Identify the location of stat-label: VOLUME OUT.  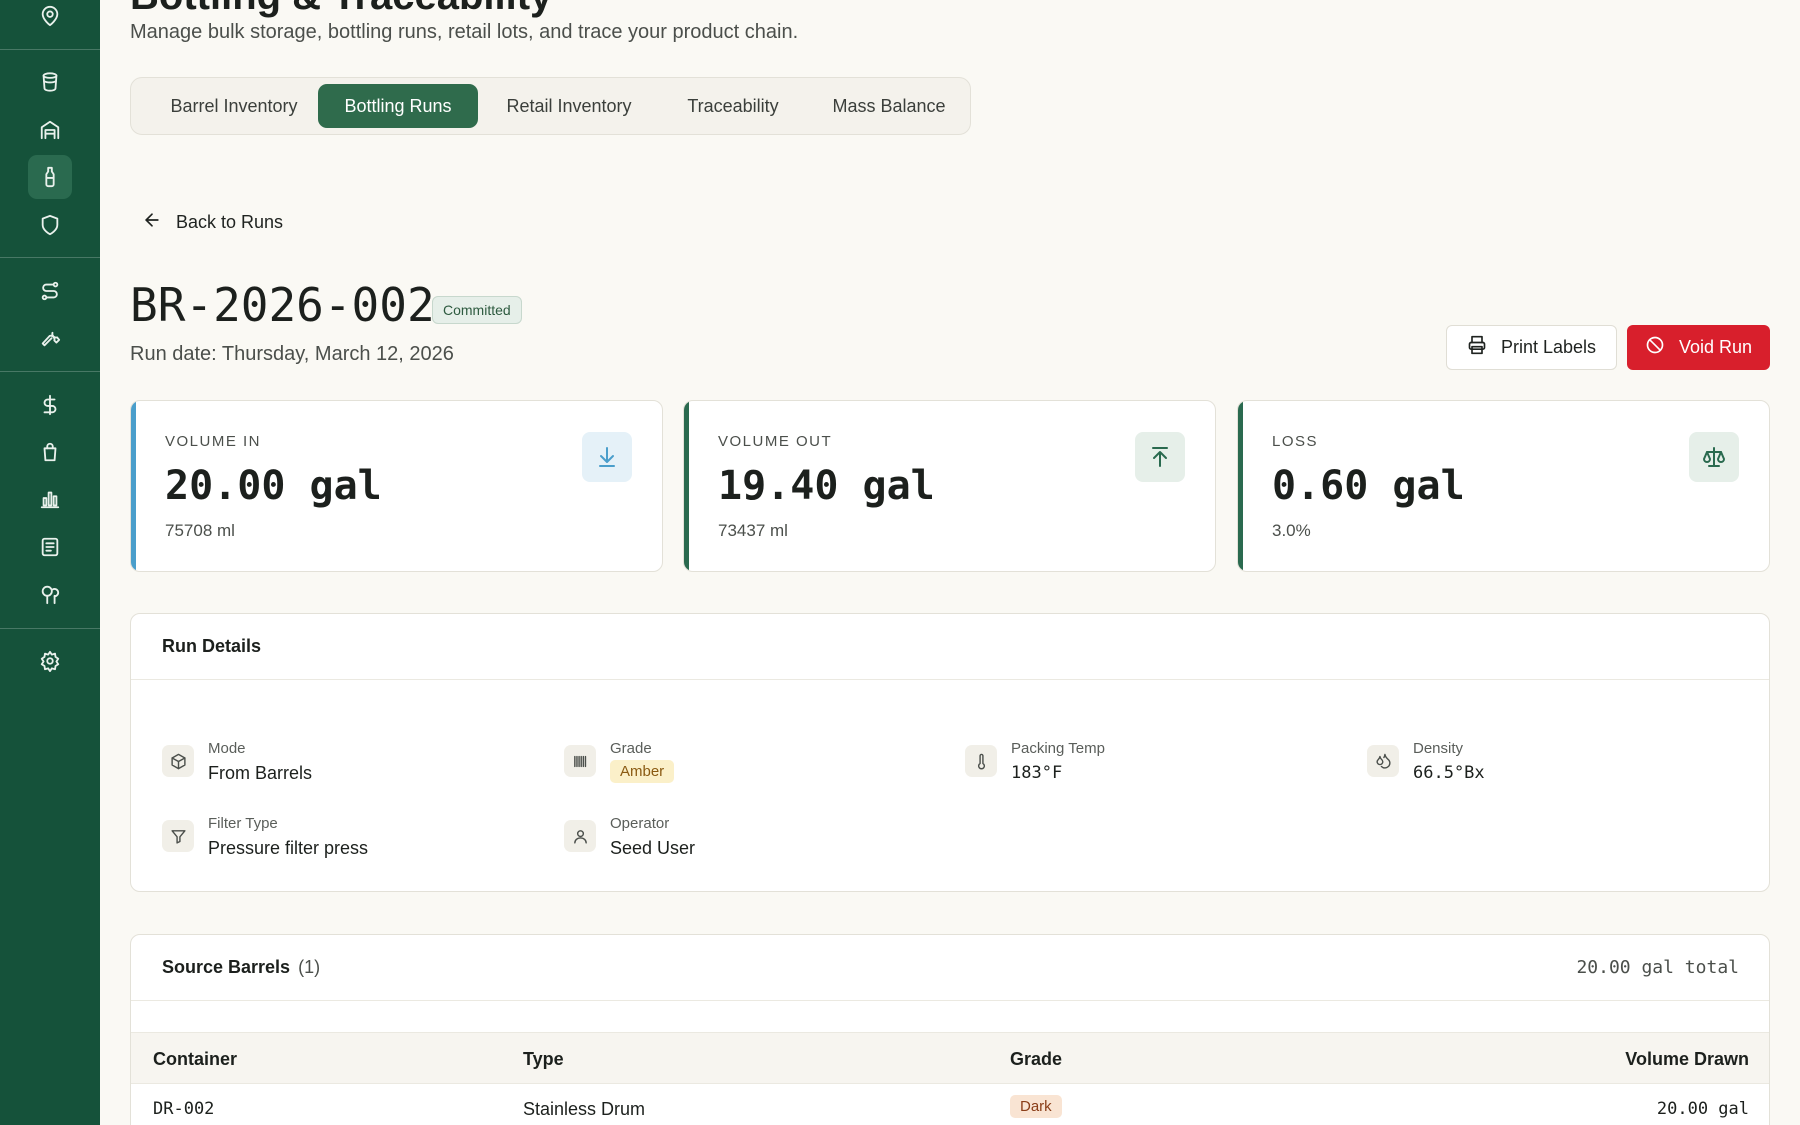
(775, 441).